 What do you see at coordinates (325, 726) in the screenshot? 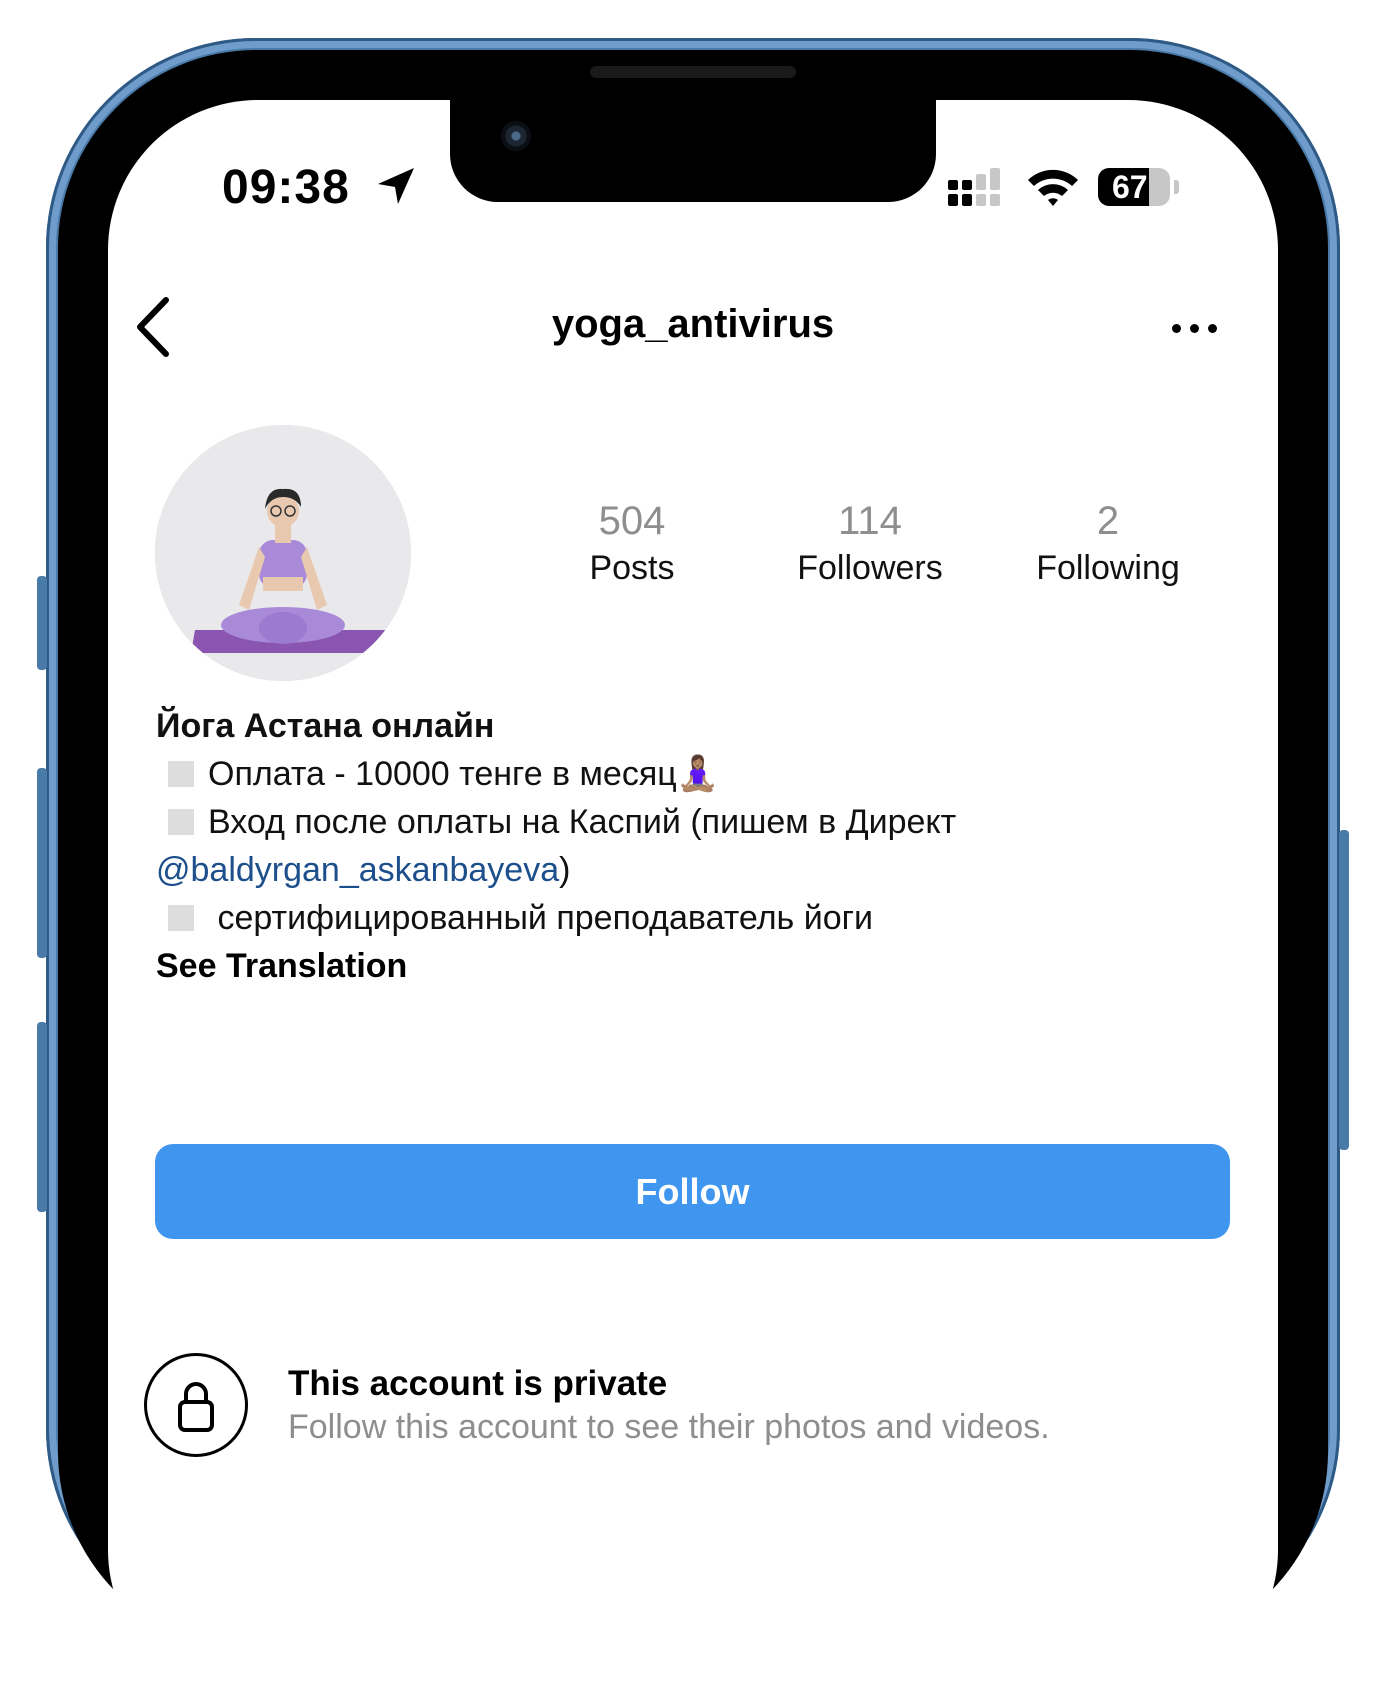
I see `bio-name: Йога Астана онлайн` at bounding box center [325, 726].